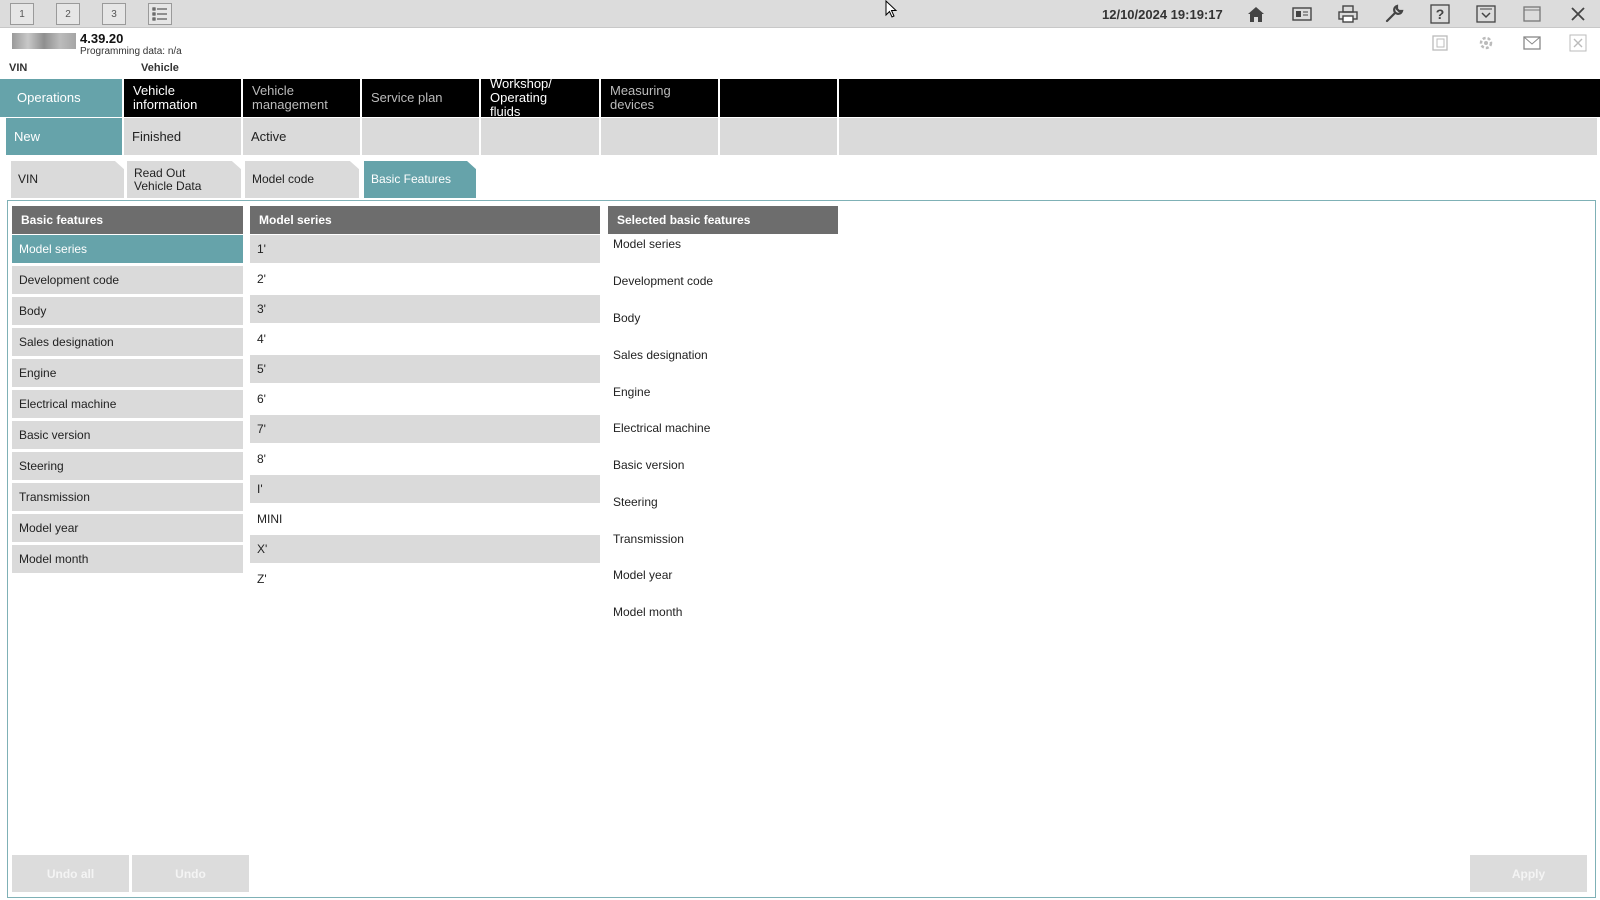  Describe the element at coordinates (663, 281) in the screenshot. I see `selected-feature-item: Development code` at that location.